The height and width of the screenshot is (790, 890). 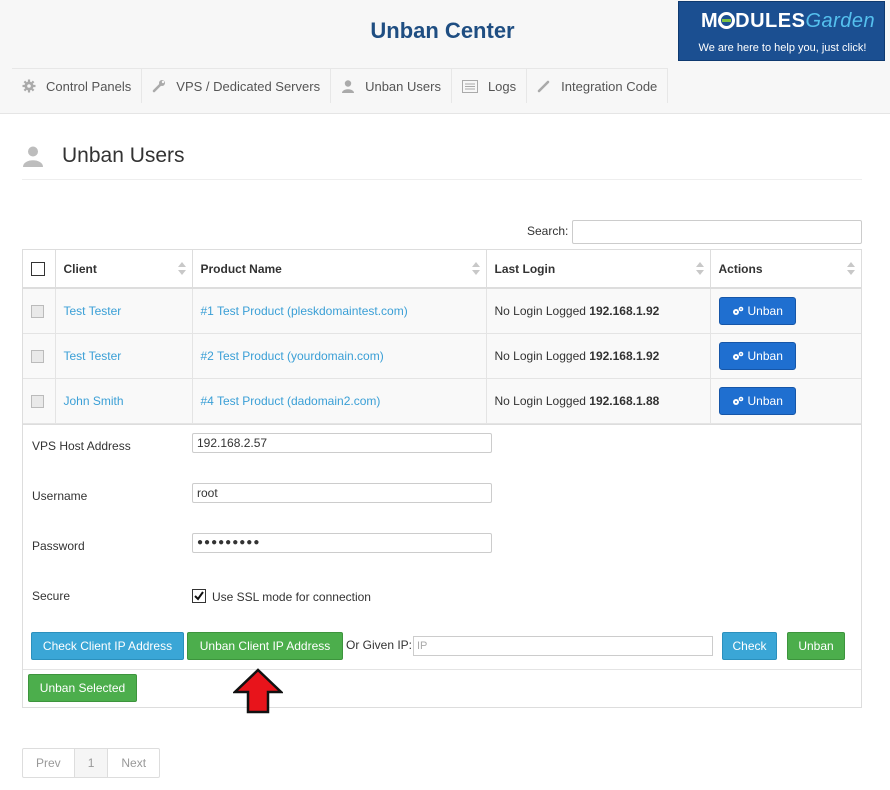 What do you see at coordinates (77, 86) in the screenshot?
I see `nav-item-control-panels: Control Panels` at bounding box center [77, 86].